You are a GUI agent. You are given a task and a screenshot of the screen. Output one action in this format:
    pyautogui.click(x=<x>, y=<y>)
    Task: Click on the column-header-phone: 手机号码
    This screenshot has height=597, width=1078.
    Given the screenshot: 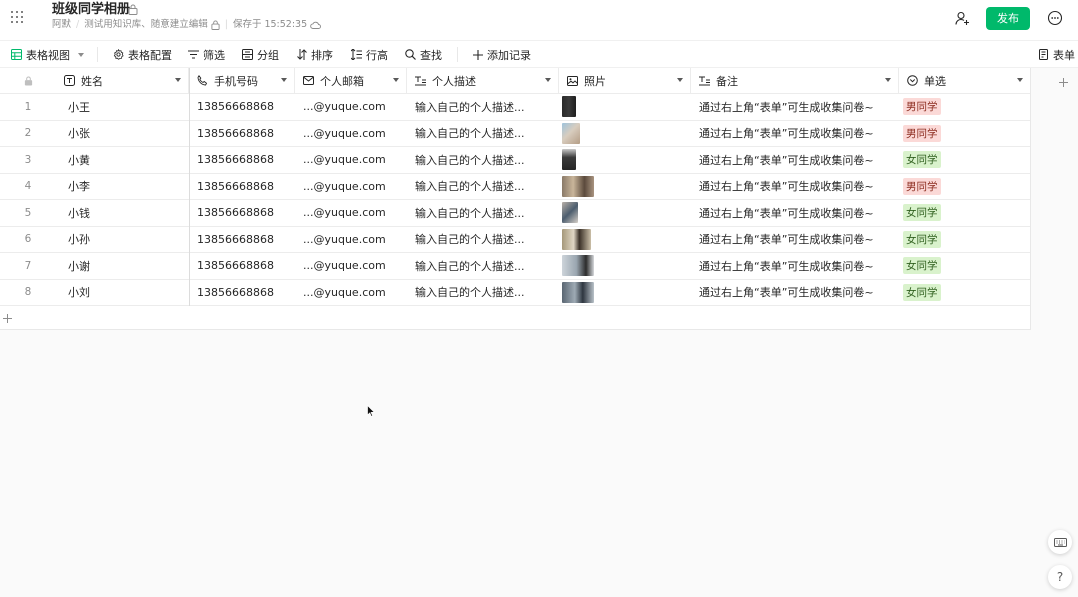 What is the action you would take?
    pyautogui.click(x=242, y=80)
    